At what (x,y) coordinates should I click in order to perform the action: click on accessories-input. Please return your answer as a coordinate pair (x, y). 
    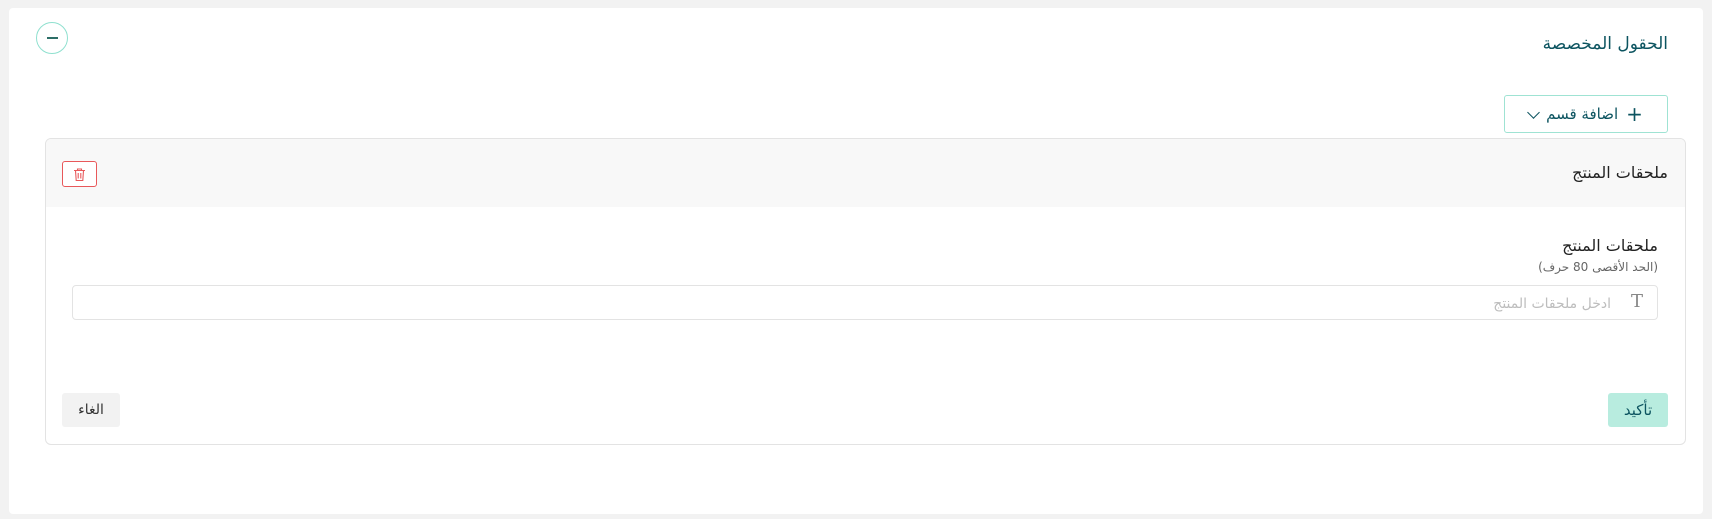
    Looking at the image, I should click on (847, 303).